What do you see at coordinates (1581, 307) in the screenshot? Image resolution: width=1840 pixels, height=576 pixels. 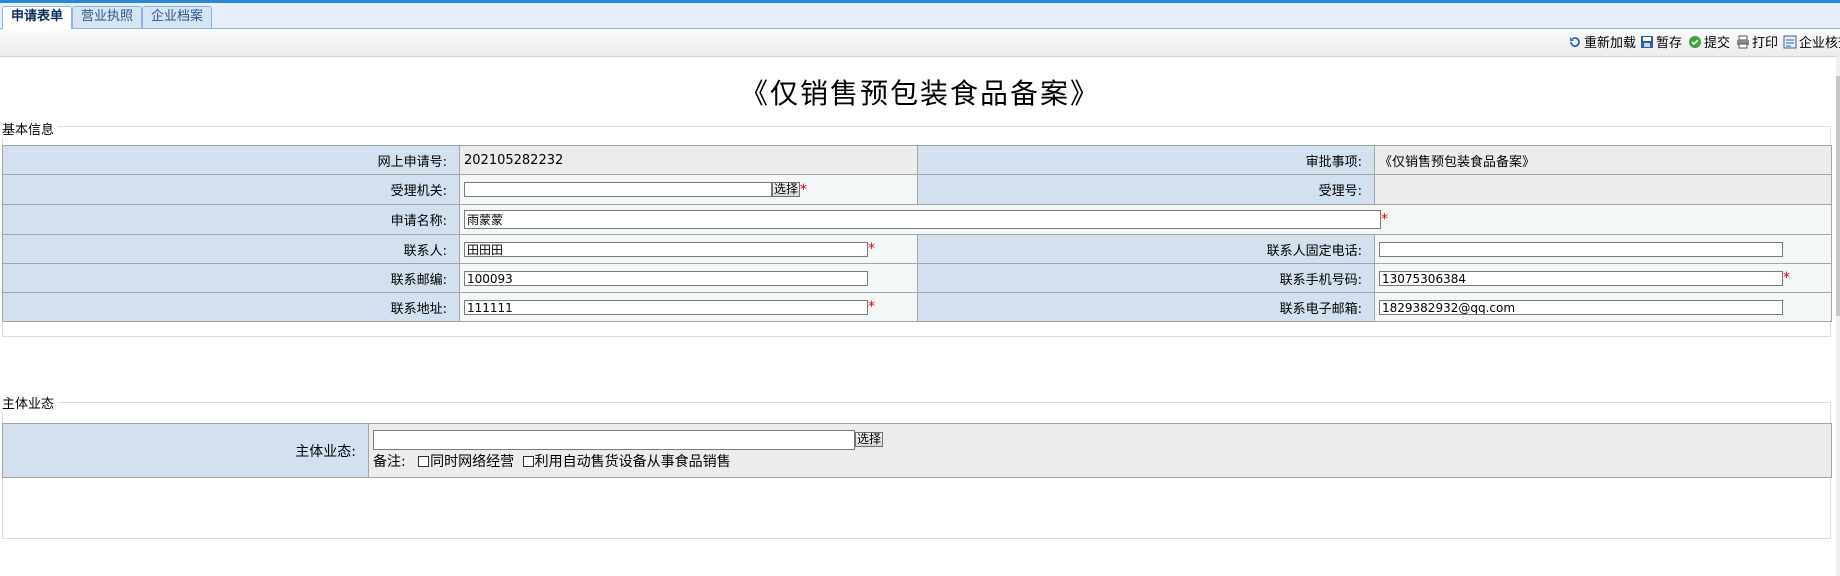 I see `email-input: 1829382932@qq.com` at bounding box center [1581, 307].